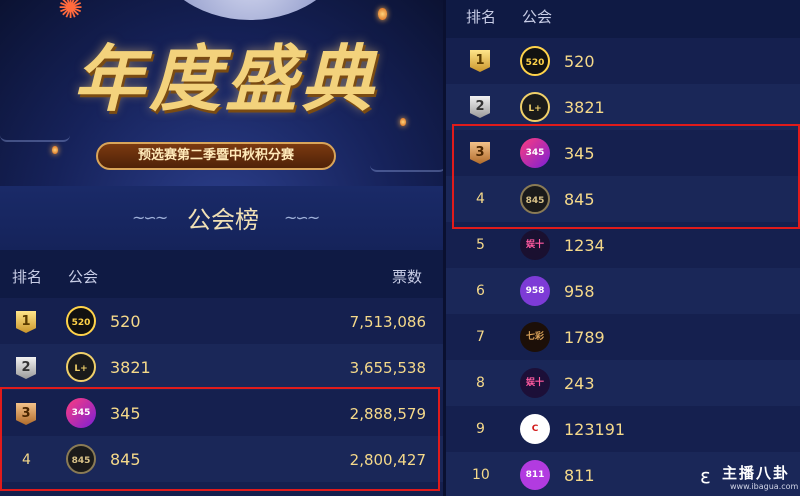 This screenshot has height=496, width=800. I want to click on votes-column-header: 票数, so click(407, 277).